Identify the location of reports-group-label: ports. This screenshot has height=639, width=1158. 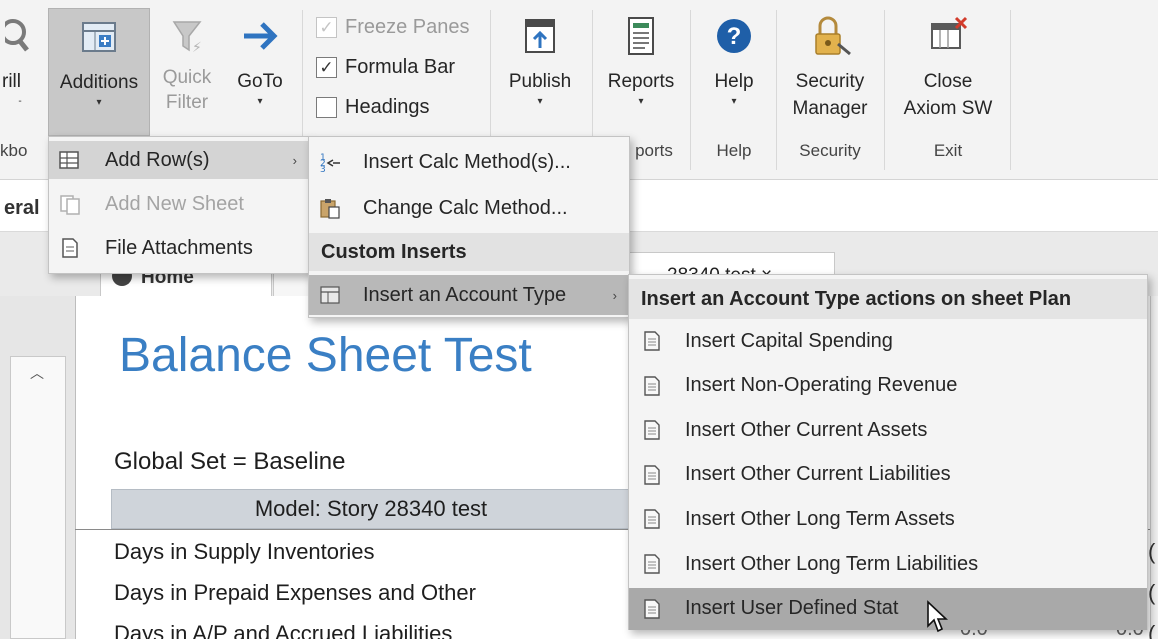
(654, 150).